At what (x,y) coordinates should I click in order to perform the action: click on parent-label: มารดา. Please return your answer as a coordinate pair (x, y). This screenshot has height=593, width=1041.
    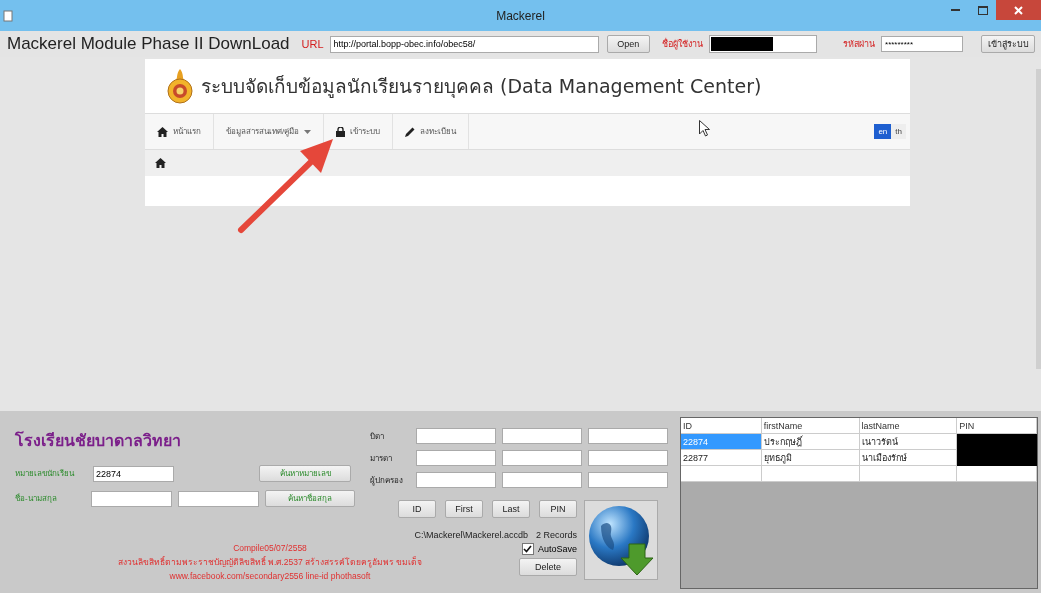
    Looking at the image, I should click on (381, 458).